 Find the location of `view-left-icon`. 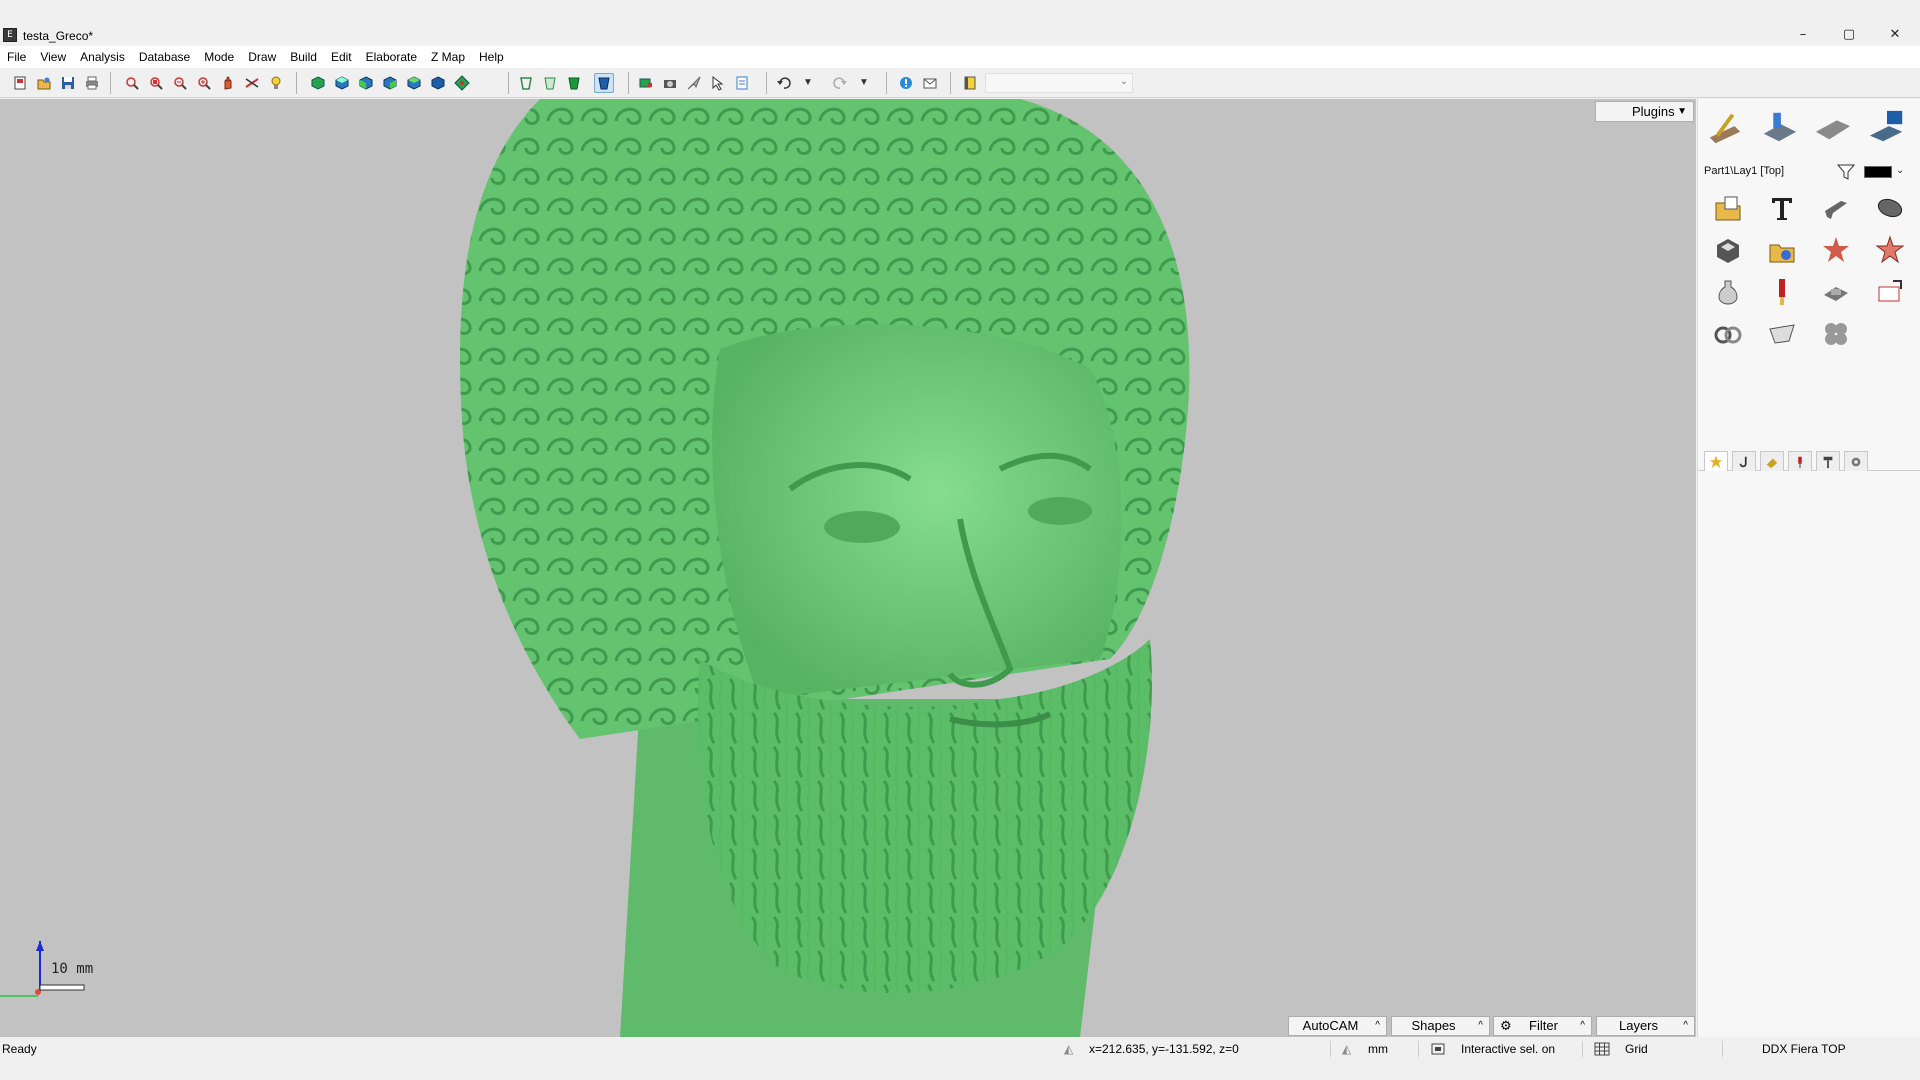

view-left-icon is located at coordinates (366, 83).